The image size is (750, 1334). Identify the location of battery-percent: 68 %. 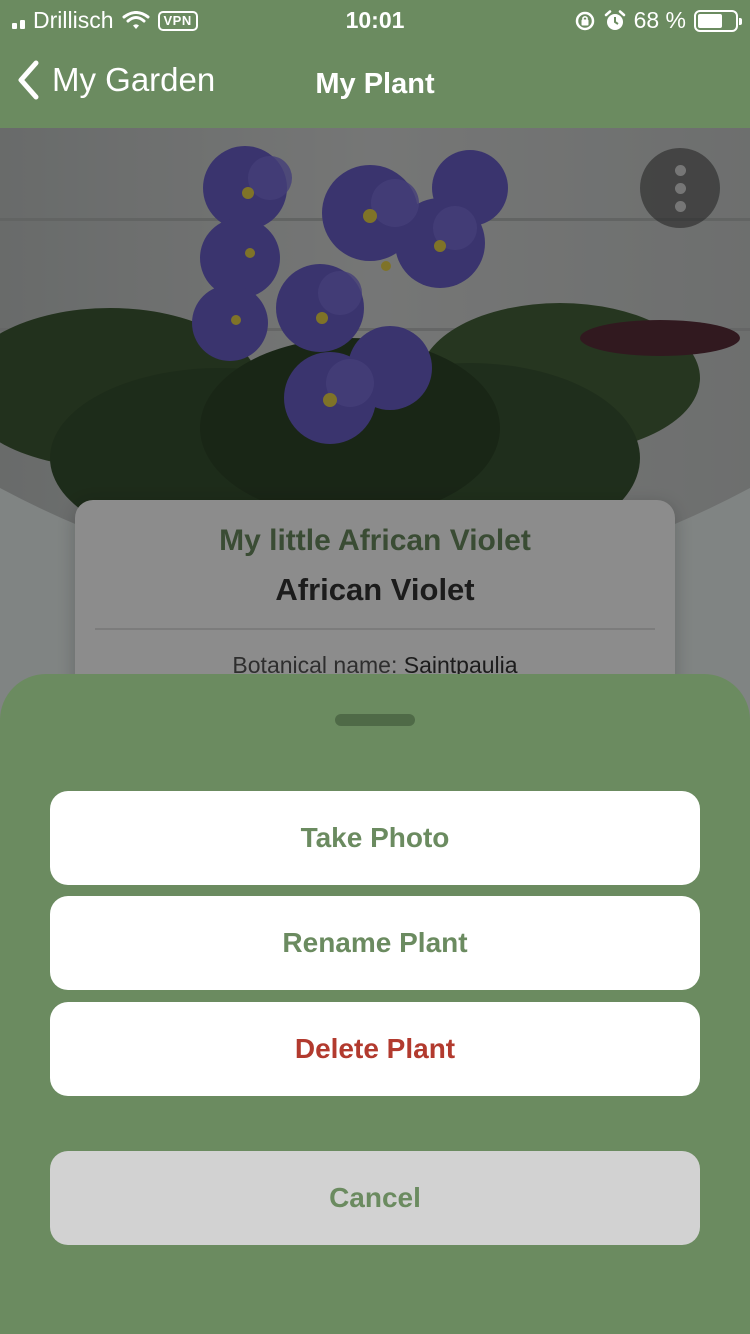
(659, 20).